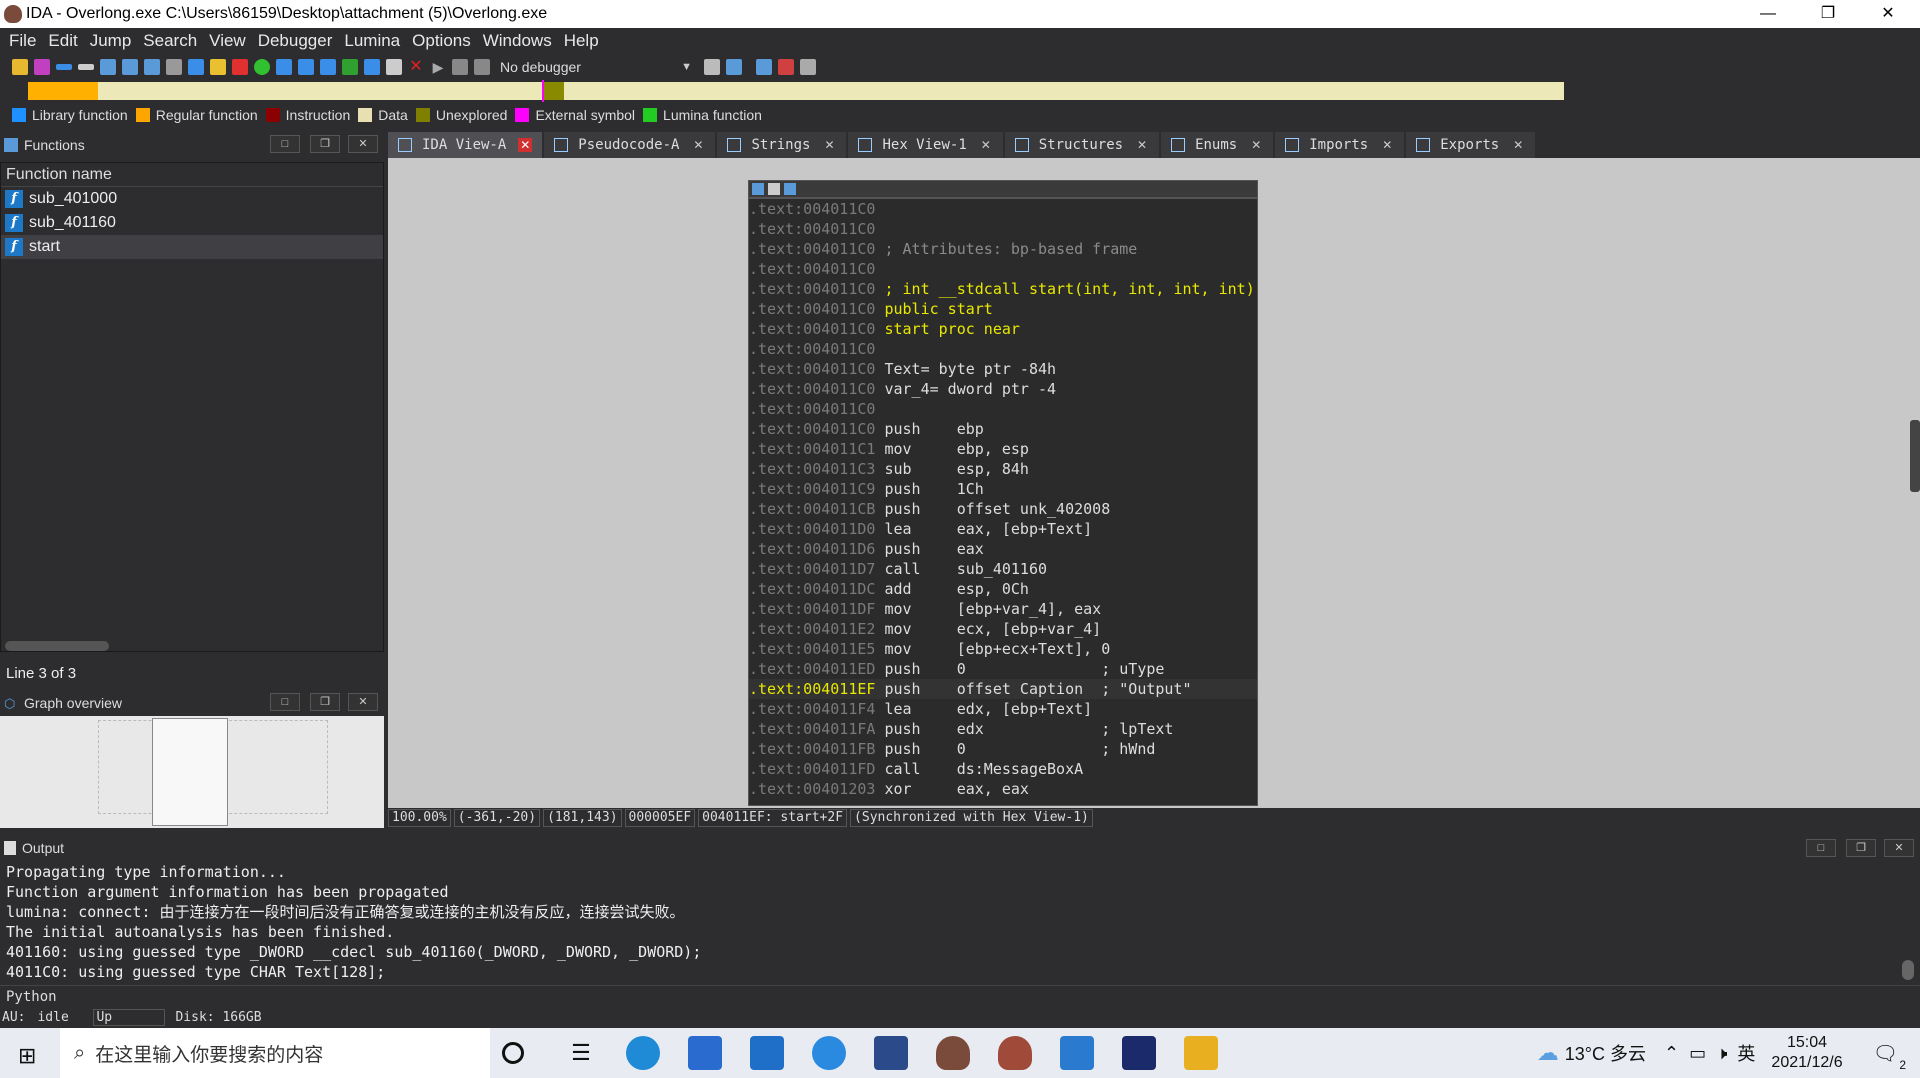 The height and width of the screenshot is (1078, 1920). I want to click on menu-view: View, so click(227, 41).